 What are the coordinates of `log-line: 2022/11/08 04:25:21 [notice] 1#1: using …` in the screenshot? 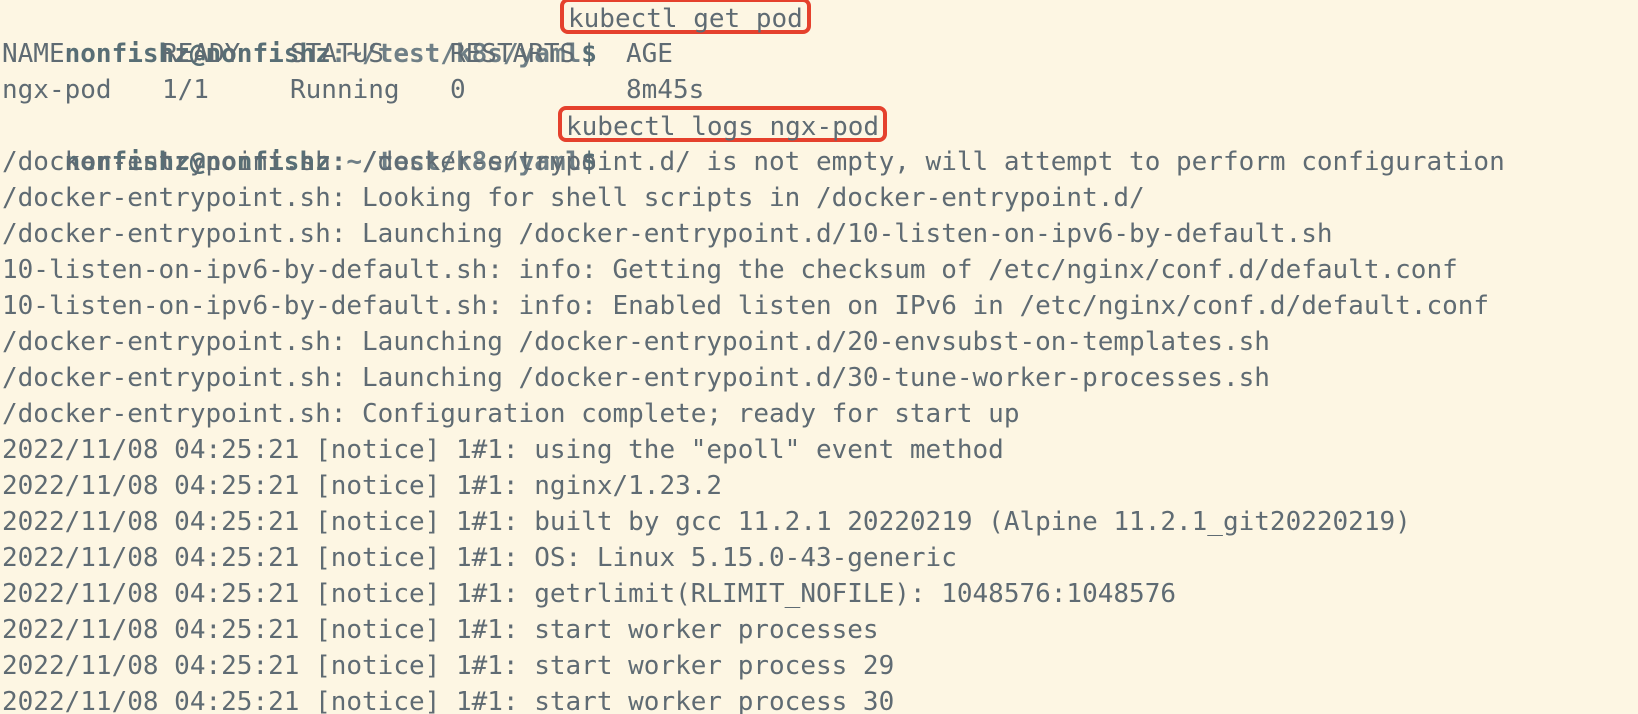 It's located at (503, 450).